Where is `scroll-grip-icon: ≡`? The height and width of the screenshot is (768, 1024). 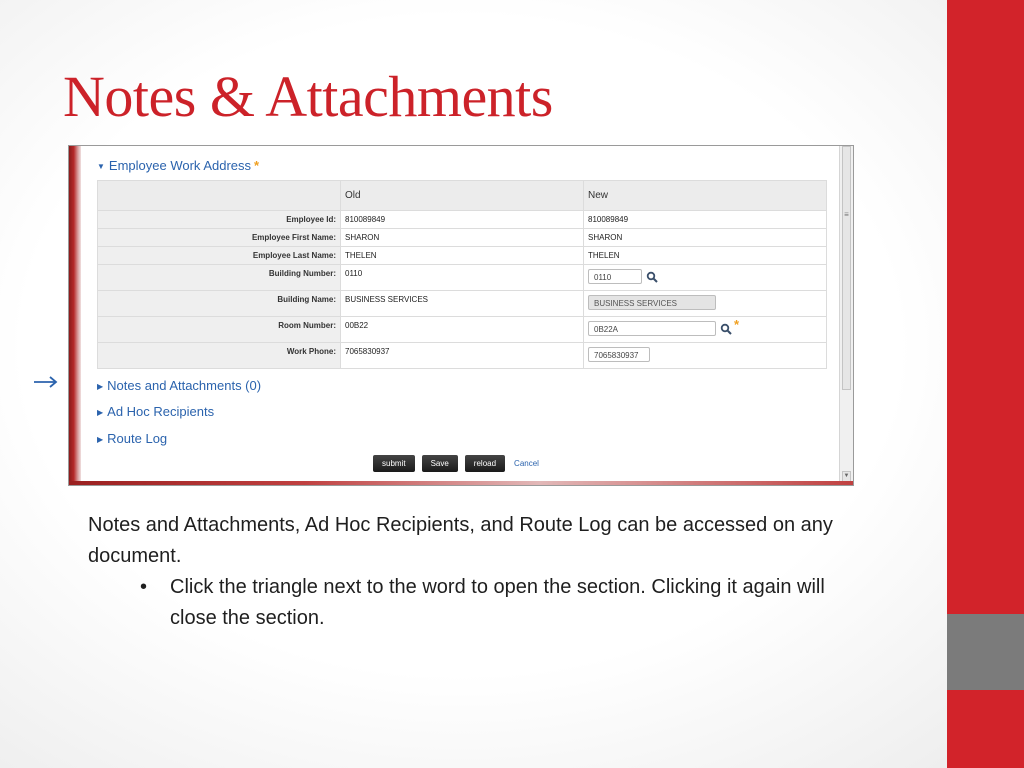 scroll-grip-icon: ≡ is located at coordinates (846, 214).